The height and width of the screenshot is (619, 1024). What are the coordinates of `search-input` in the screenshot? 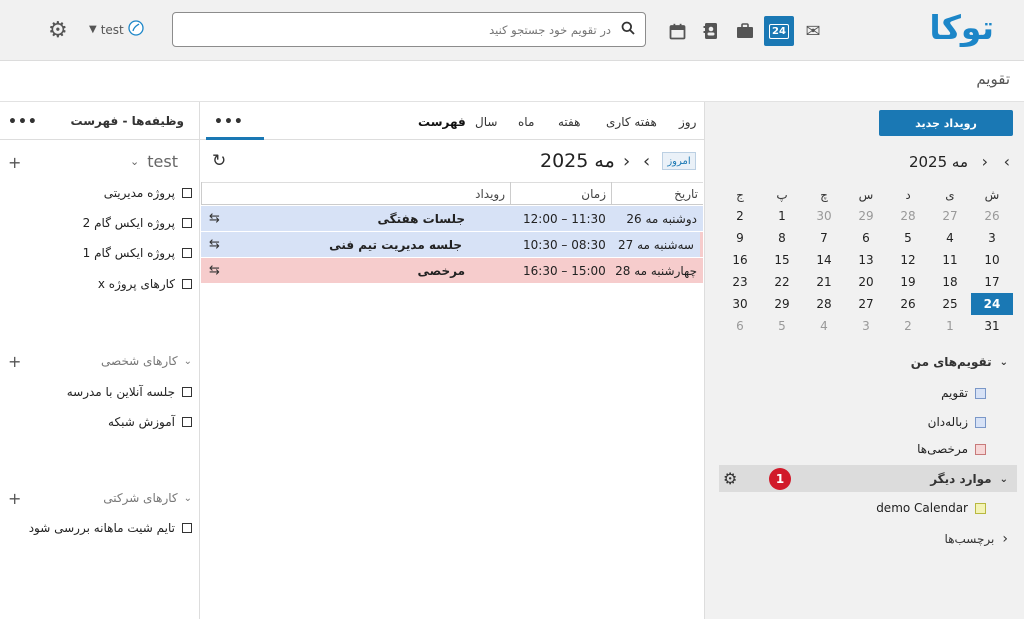 It's located at (401, 29).